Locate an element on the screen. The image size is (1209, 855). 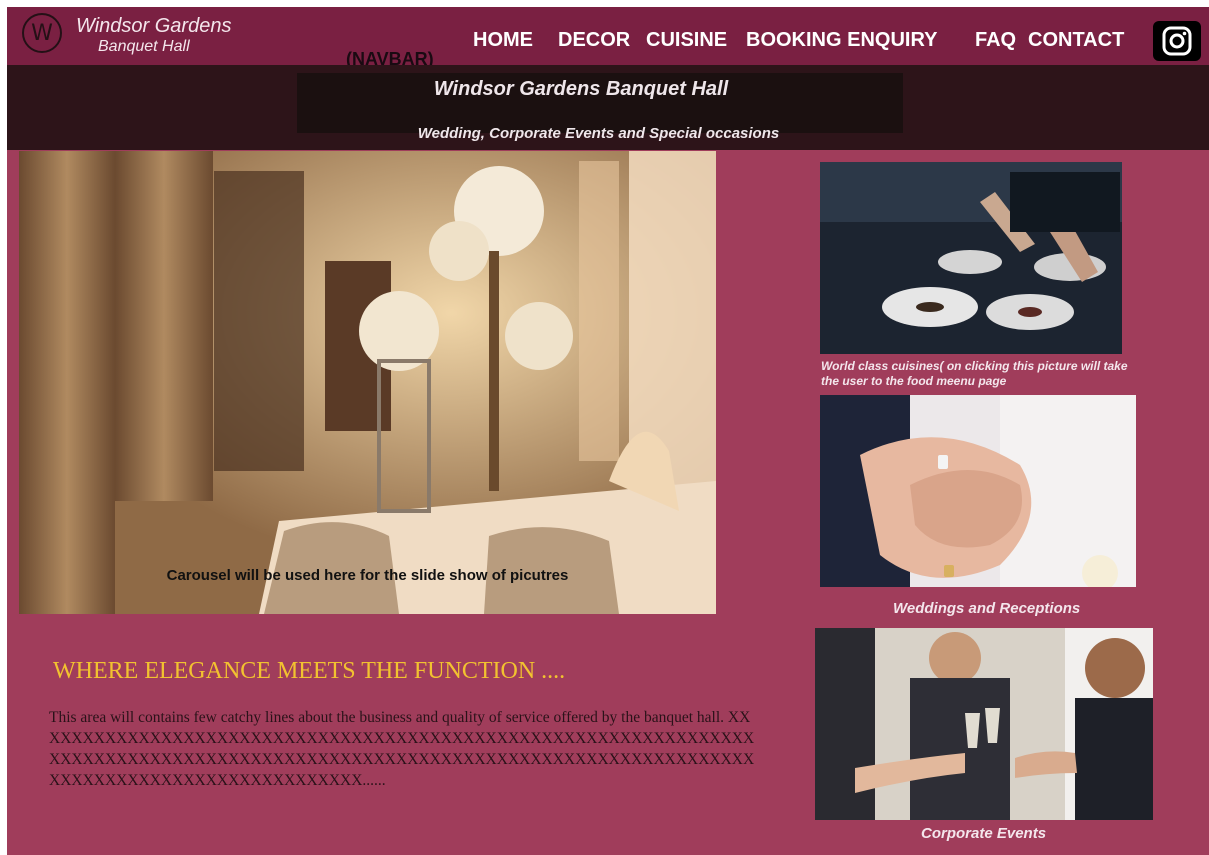
nav-faq: FAQ is located at coordinates (995, 40).